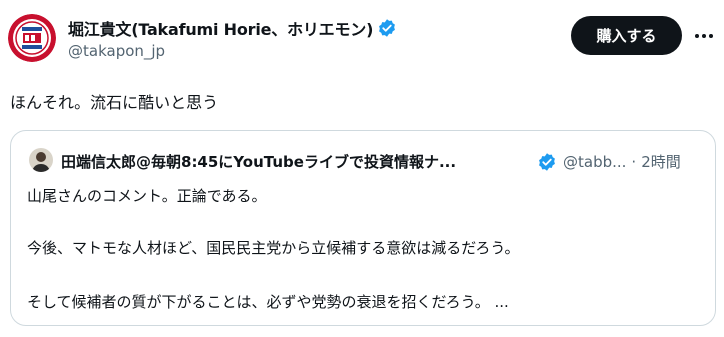  What do you see at coordinates (273, 248) in the screenshot?
I see `quote-text-line: 今後、マトモな人材ほど、国民民主党から立候補する意欲は減るだろう。` at bounding box center [273, 248].